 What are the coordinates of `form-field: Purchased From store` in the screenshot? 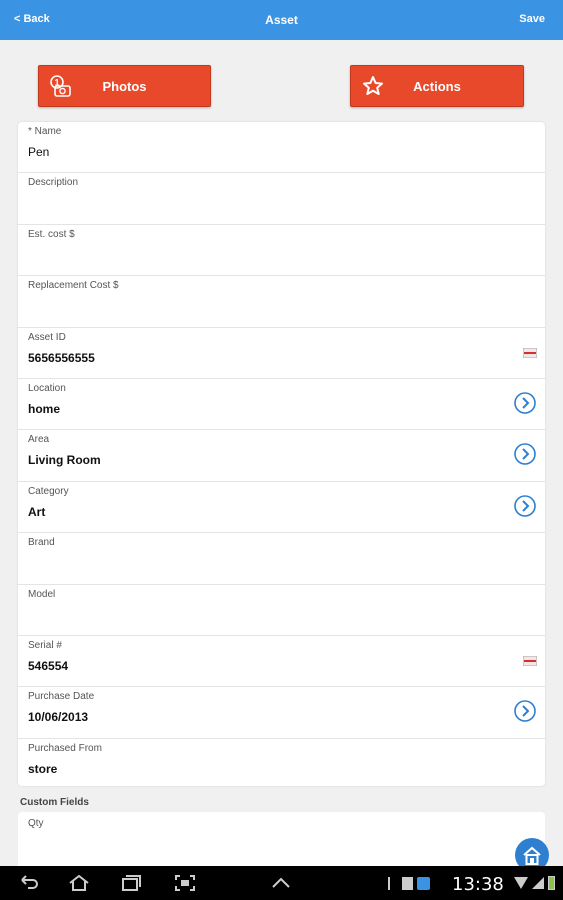 It's located at (281, 762).